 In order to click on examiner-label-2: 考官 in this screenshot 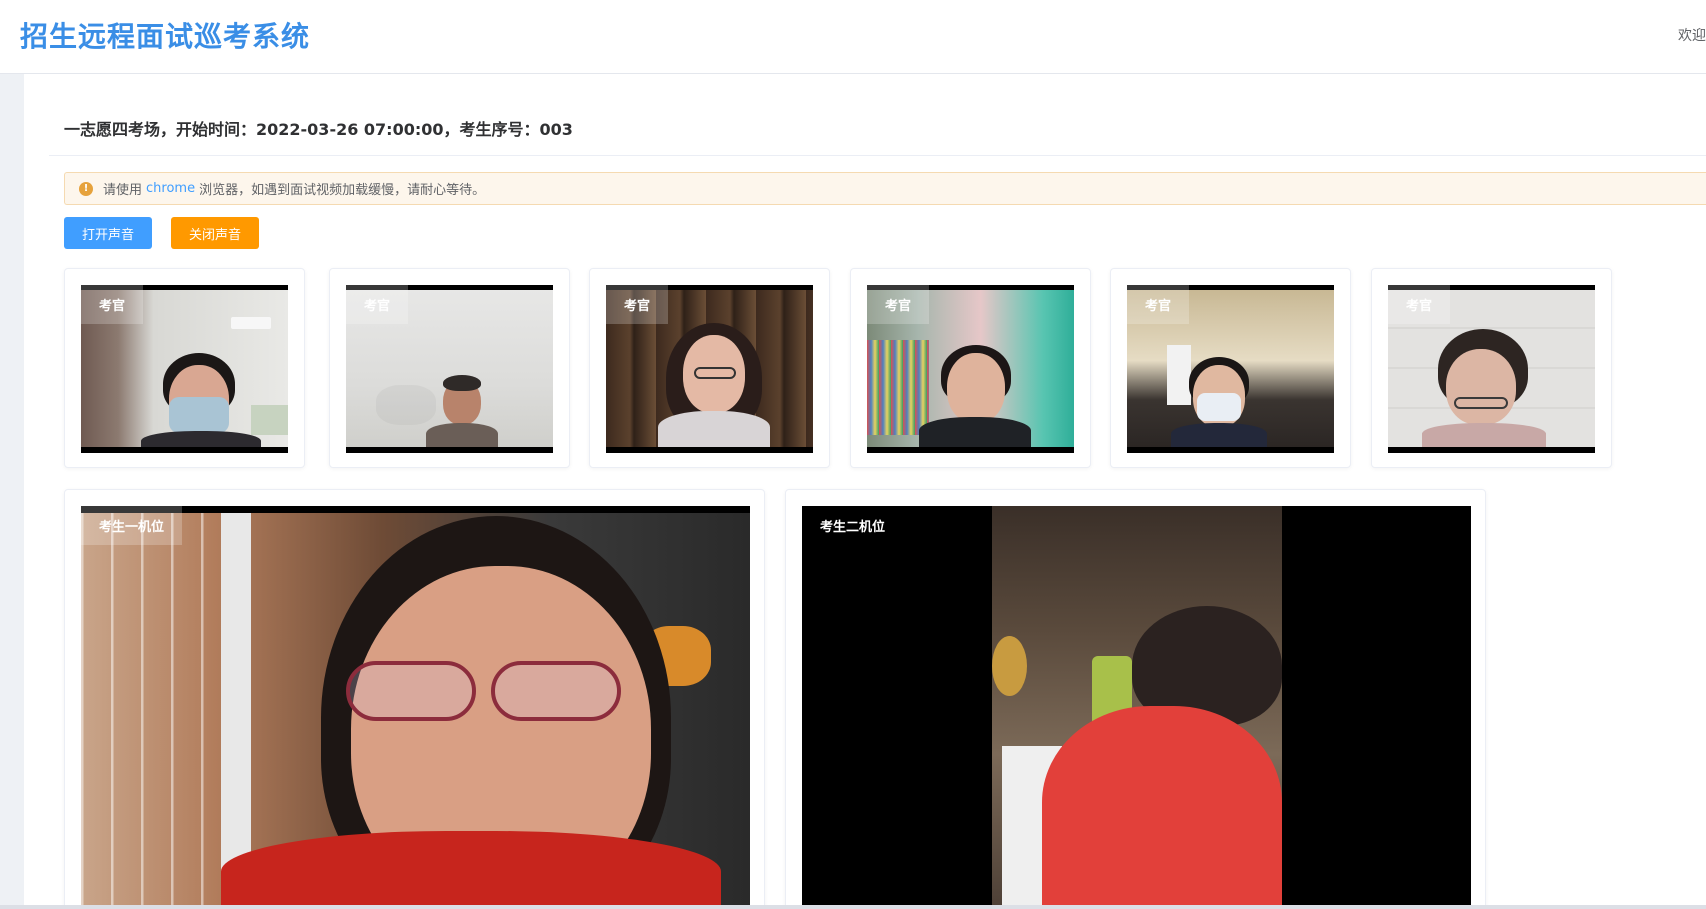, I will do `click(377, 304)`.